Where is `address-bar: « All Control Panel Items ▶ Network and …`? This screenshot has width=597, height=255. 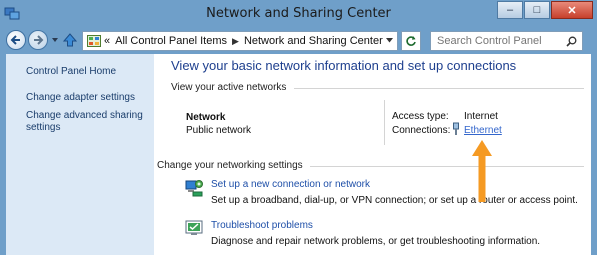 address-bar: « All Control Panel Items ▶ Network and … is located at coordinates (240, 41).